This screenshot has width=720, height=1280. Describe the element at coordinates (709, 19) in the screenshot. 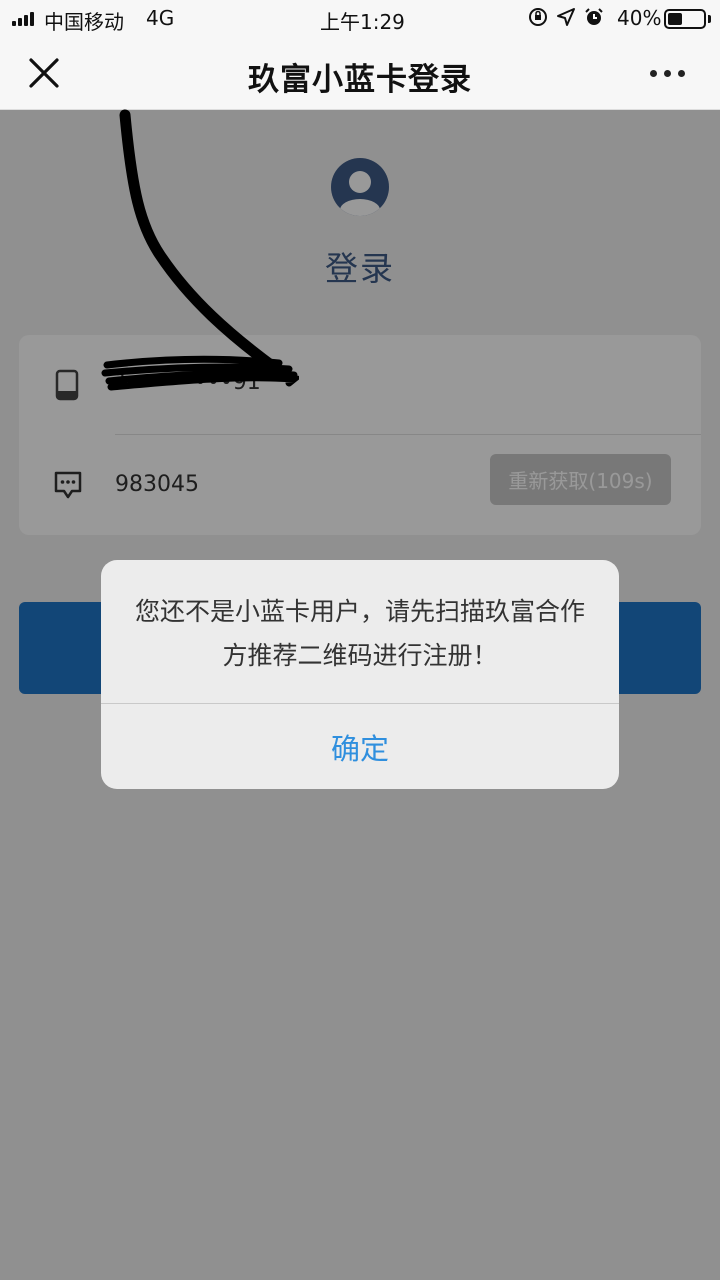

I see `battery-cap` at that location.